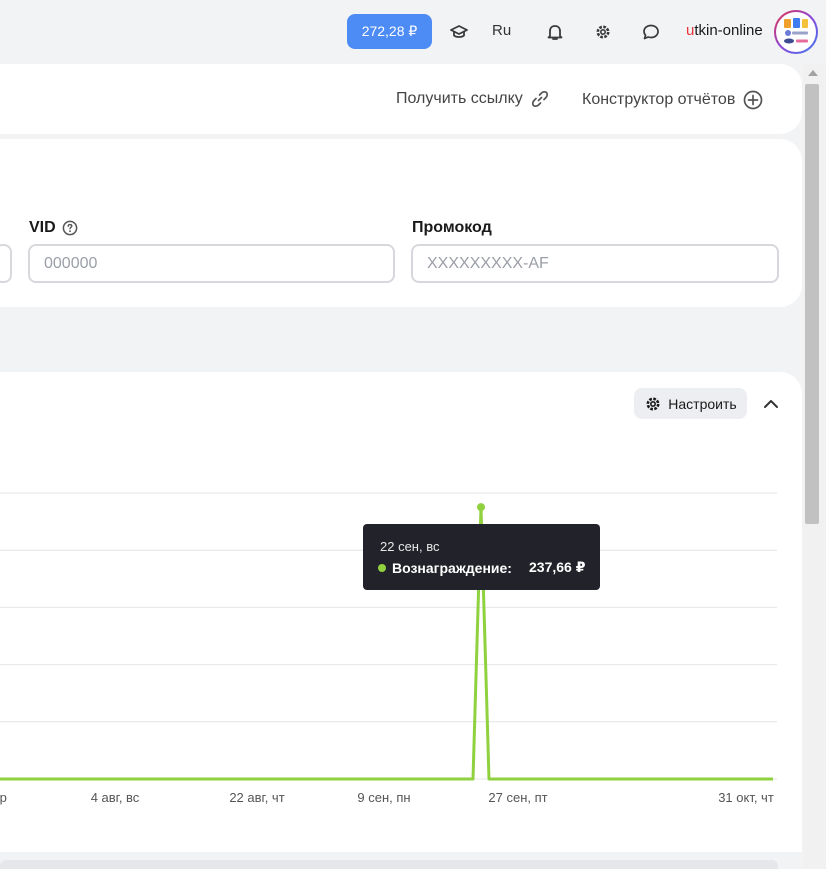  I want to click on scrollbar-thumb, so click(812, 304).